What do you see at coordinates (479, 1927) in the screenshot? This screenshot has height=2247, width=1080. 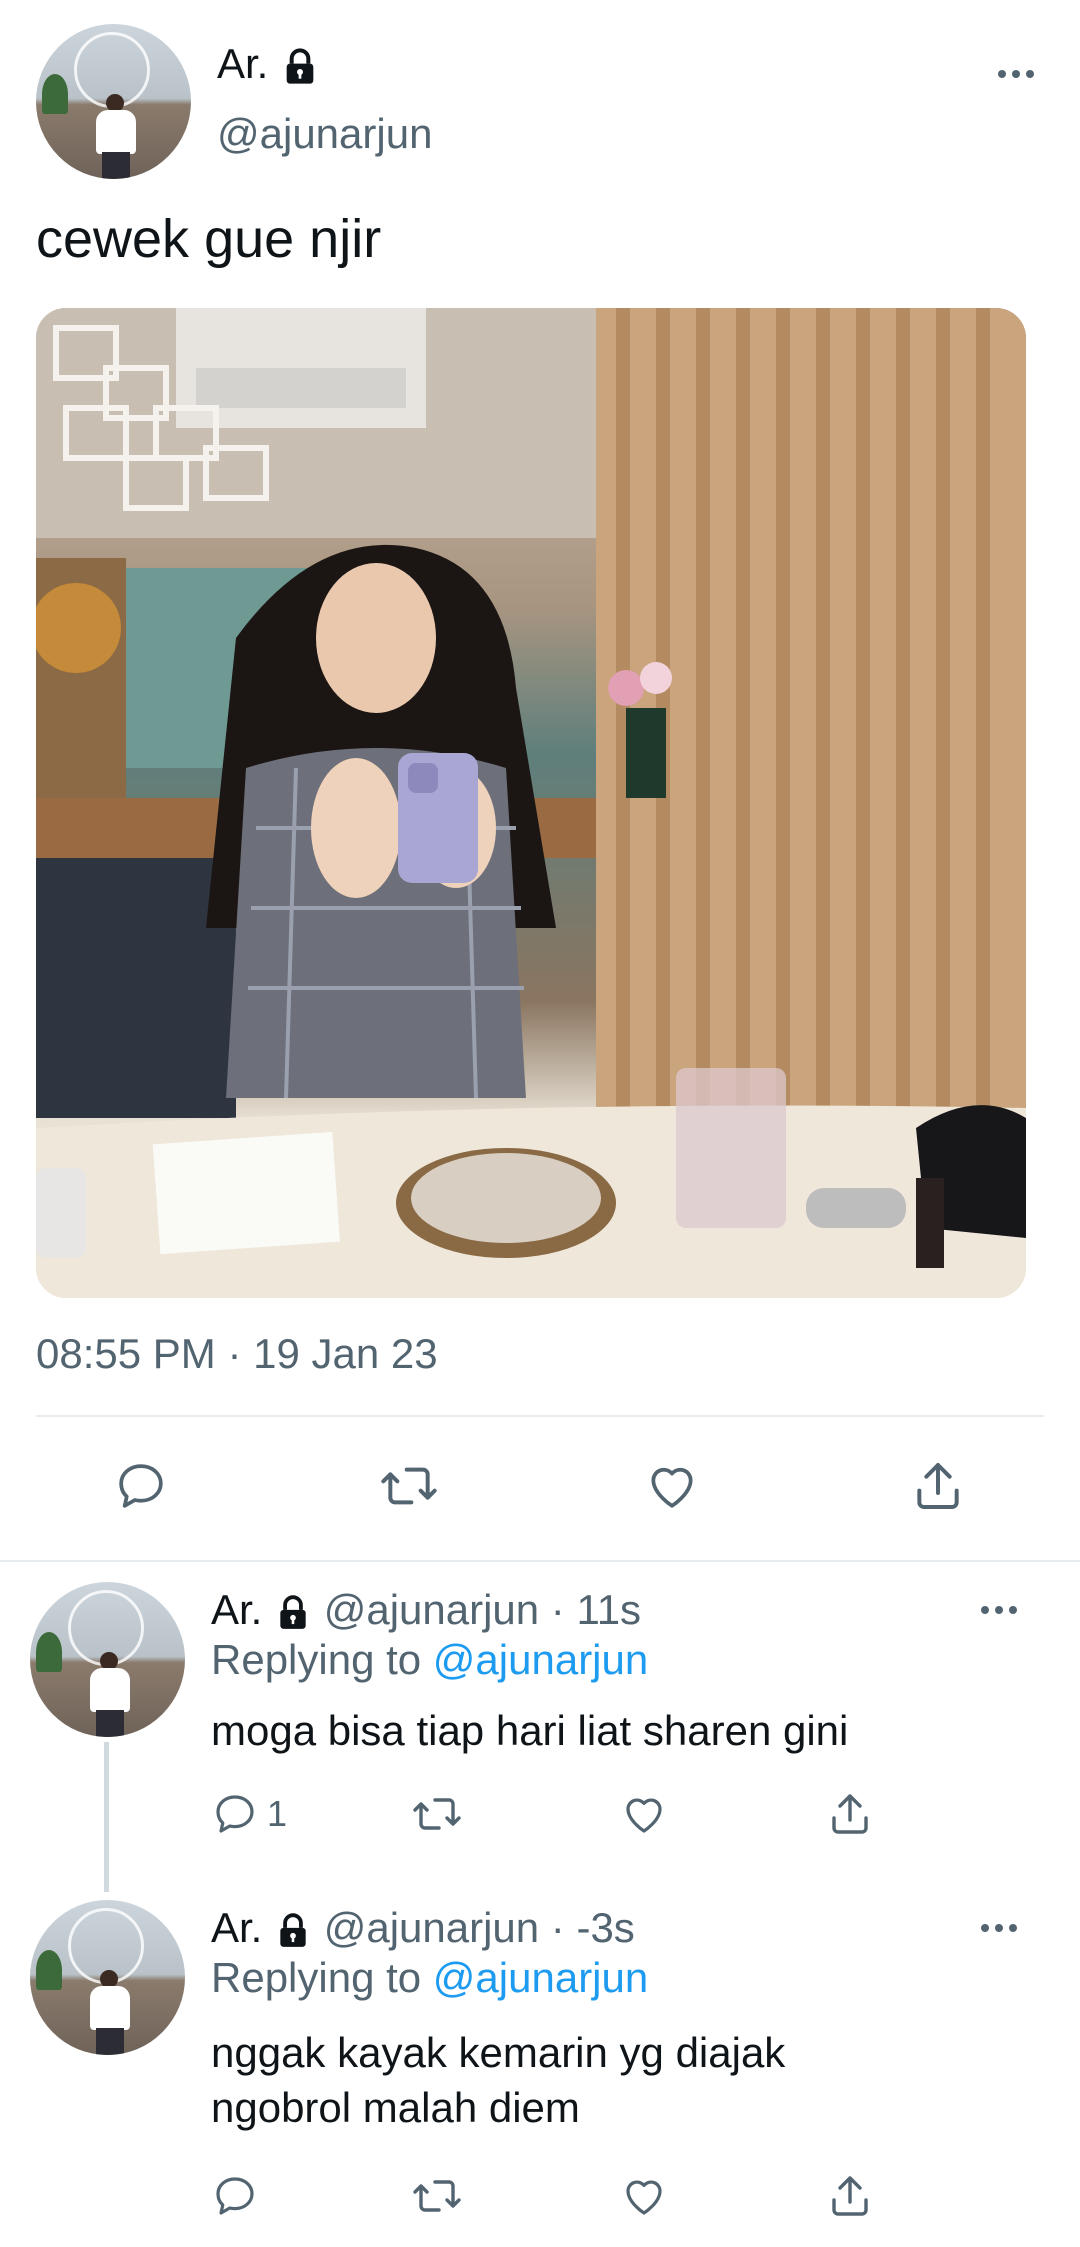 I see `reply-meta: @ajunarjun · -3s` at bounding box center [479, 1927].